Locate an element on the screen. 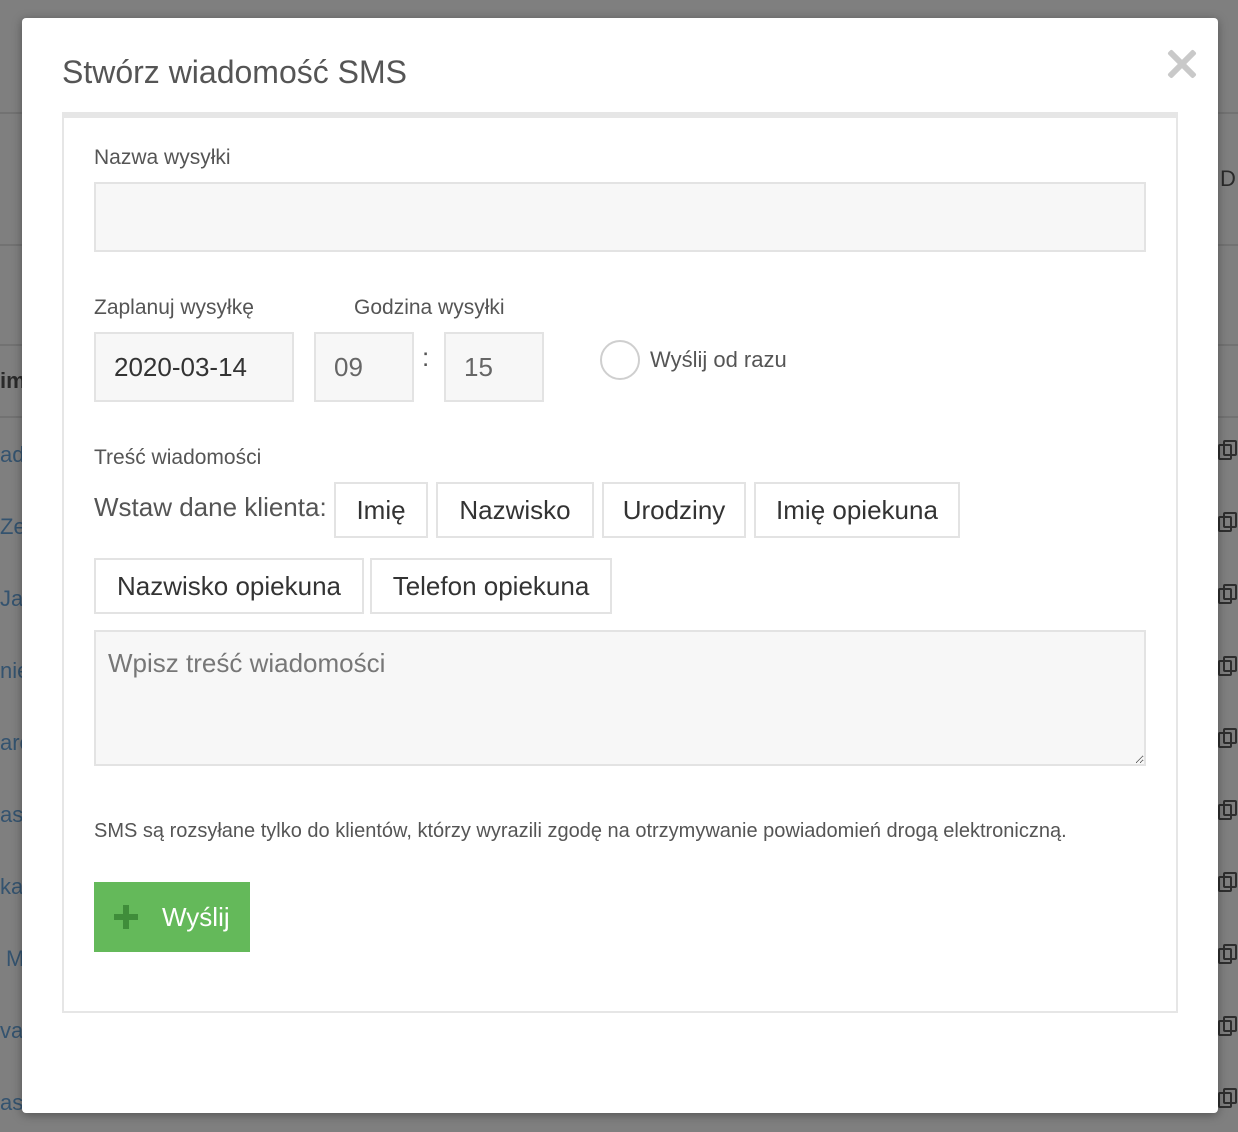  message-textarea is located at coordinates (620, 698).